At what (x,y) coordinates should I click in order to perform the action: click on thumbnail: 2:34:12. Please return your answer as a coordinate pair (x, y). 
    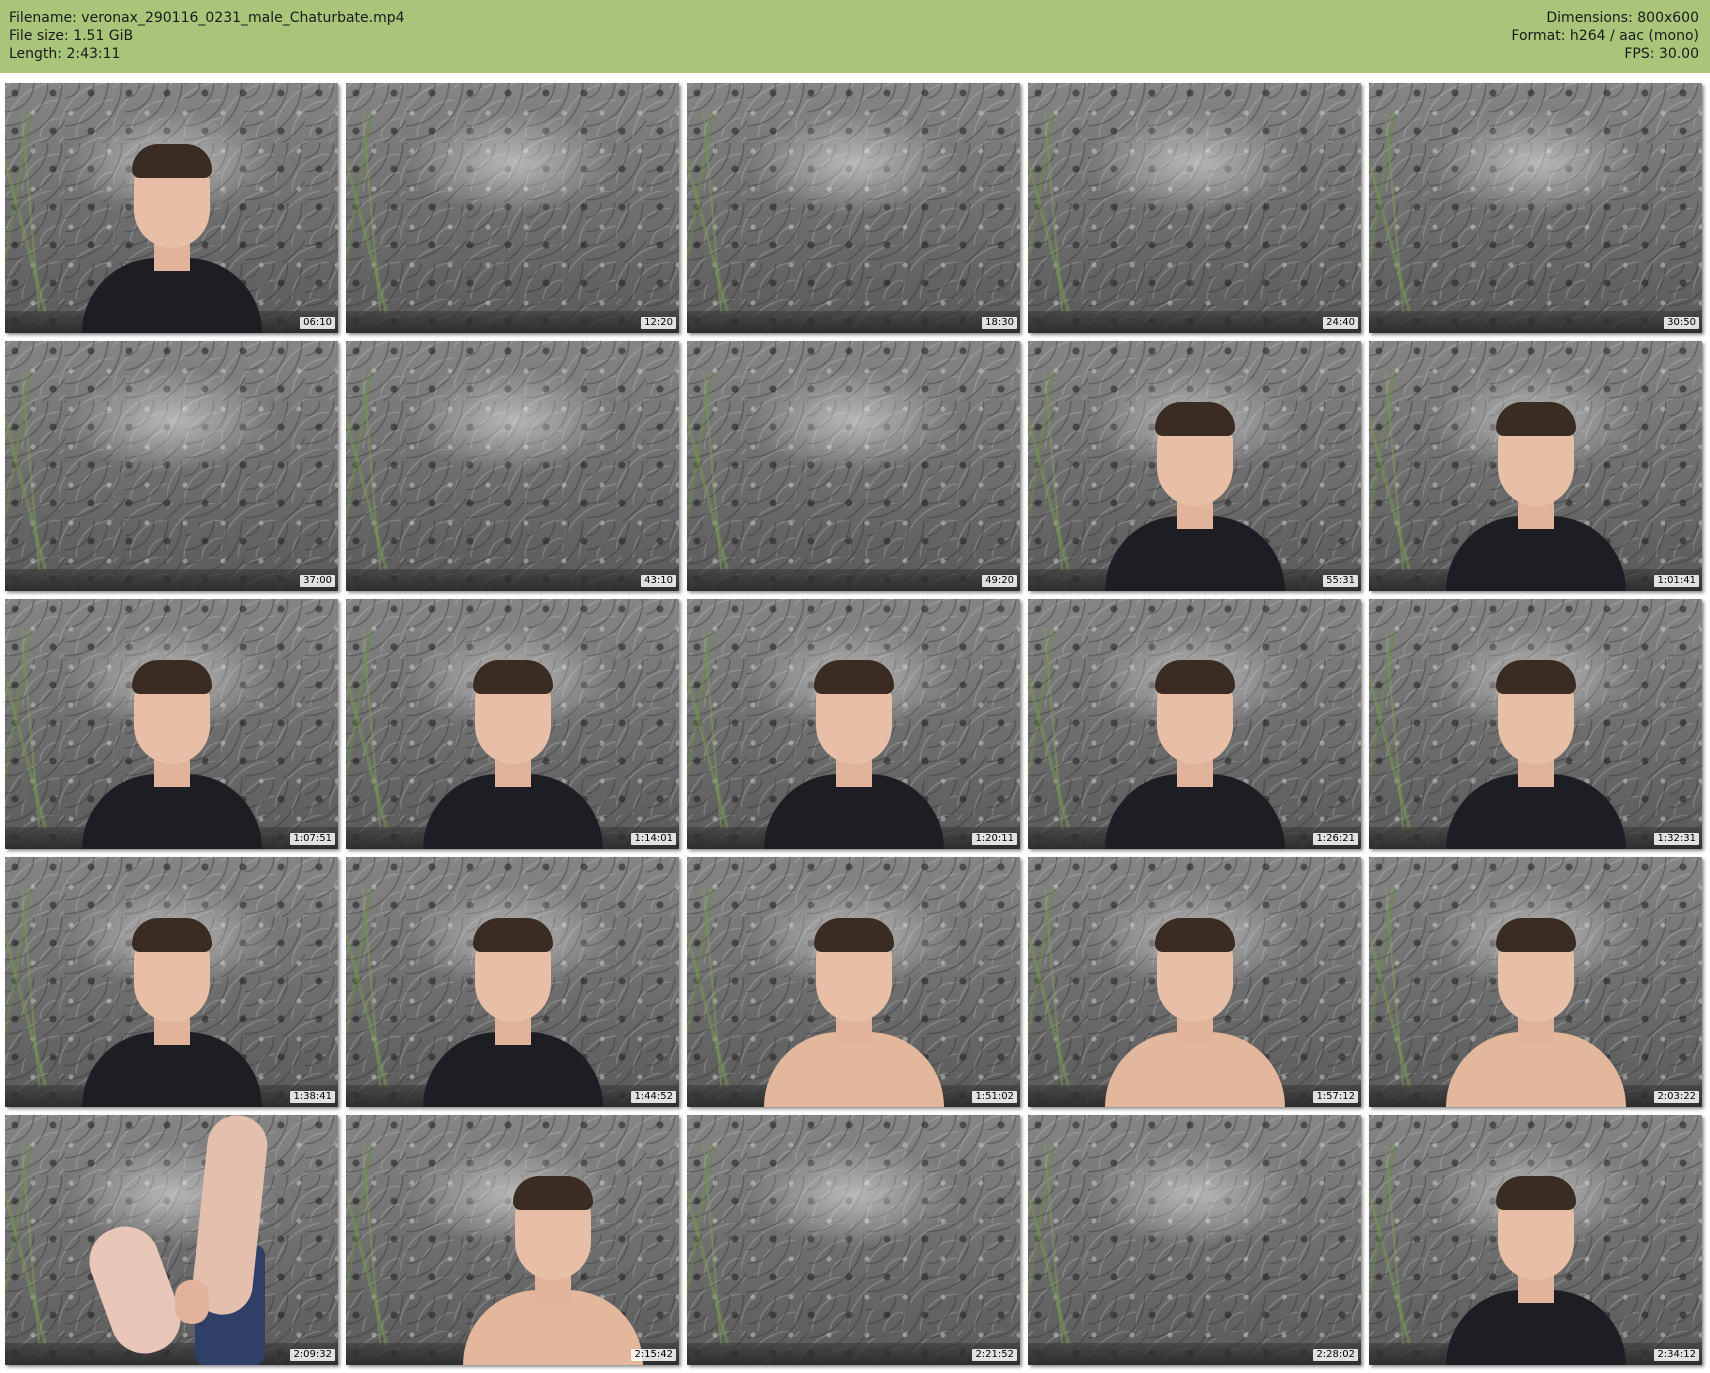
    Looking at the image, I should click on (1535, 1240).